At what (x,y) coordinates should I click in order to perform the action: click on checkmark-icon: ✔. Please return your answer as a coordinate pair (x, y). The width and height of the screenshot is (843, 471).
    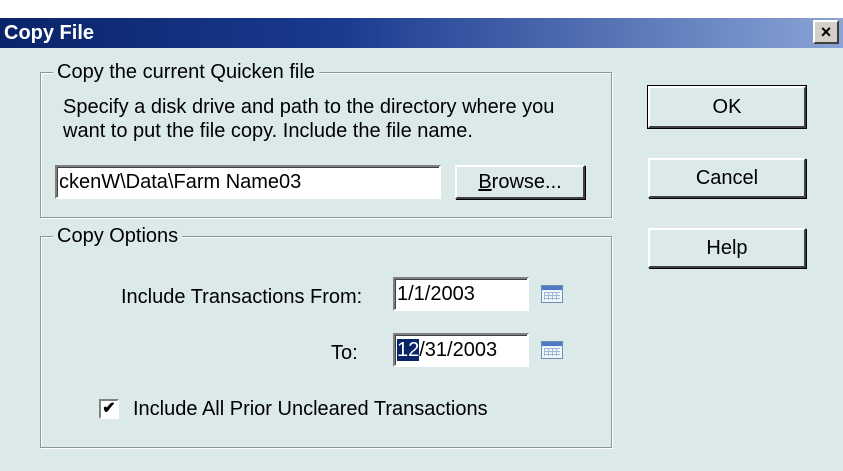
    Looking at the image, I should click on (109, 408).